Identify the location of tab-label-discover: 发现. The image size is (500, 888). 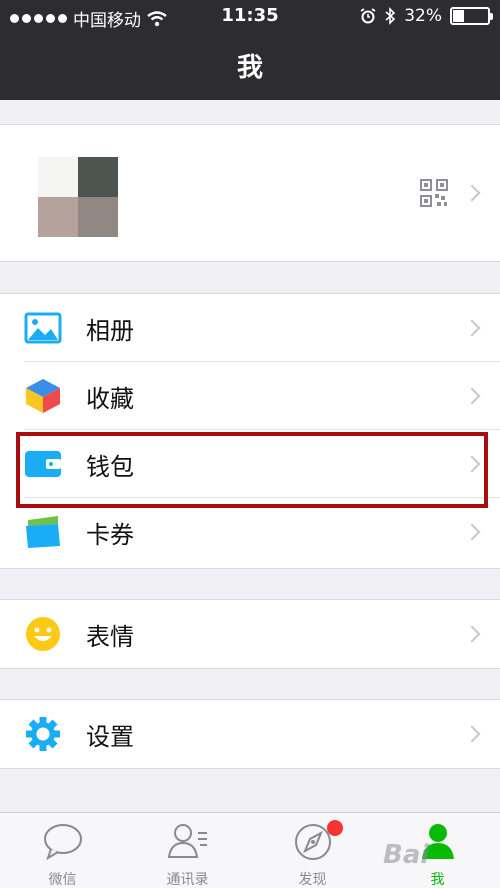
(312, 880).